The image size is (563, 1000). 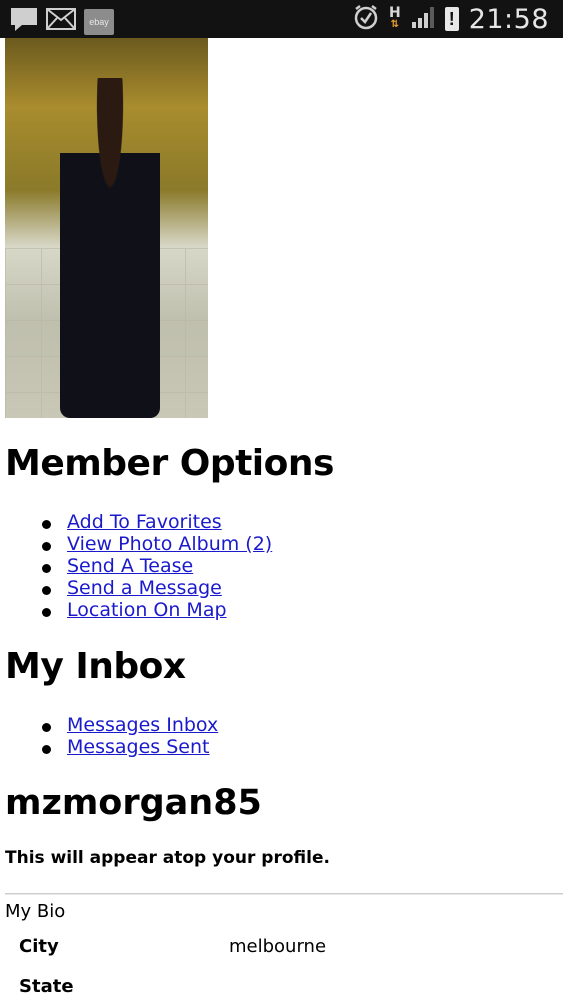 What do you see at coordinates (61, 21) in the screenshot?
I see `mail-icon` at bounding box center [61, 21].